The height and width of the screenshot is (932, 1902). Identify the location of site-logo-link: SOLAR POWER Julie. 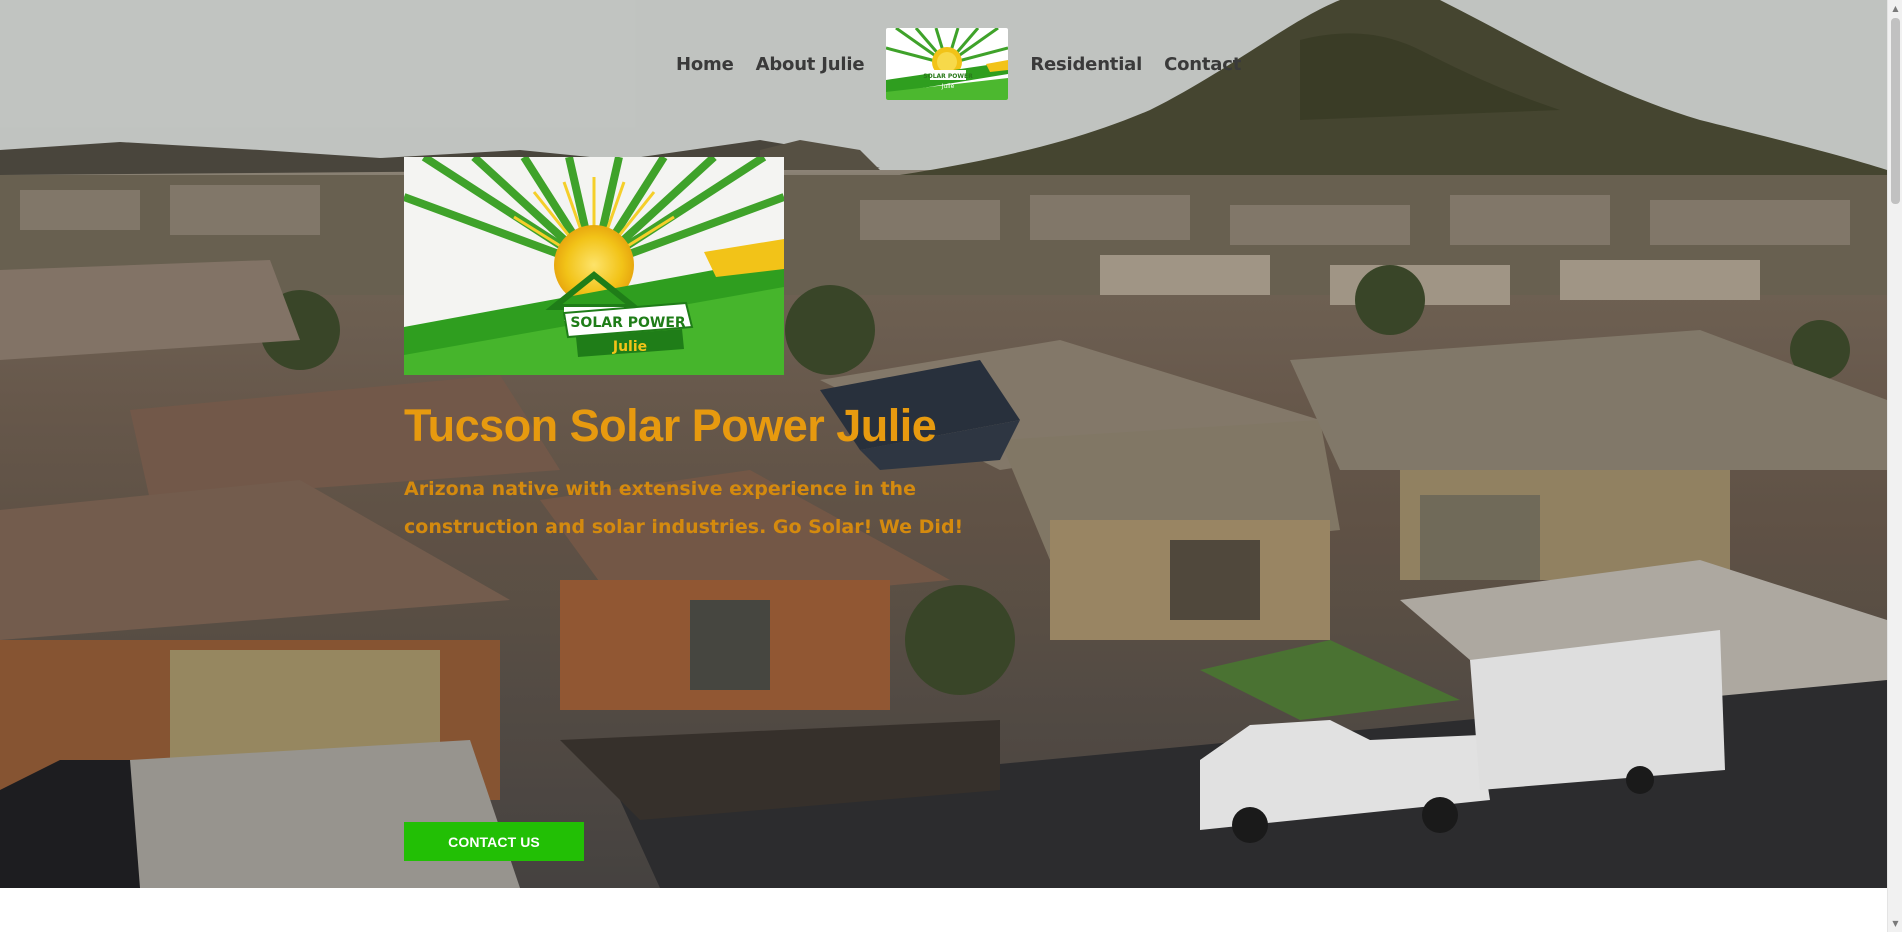
(947, 64).